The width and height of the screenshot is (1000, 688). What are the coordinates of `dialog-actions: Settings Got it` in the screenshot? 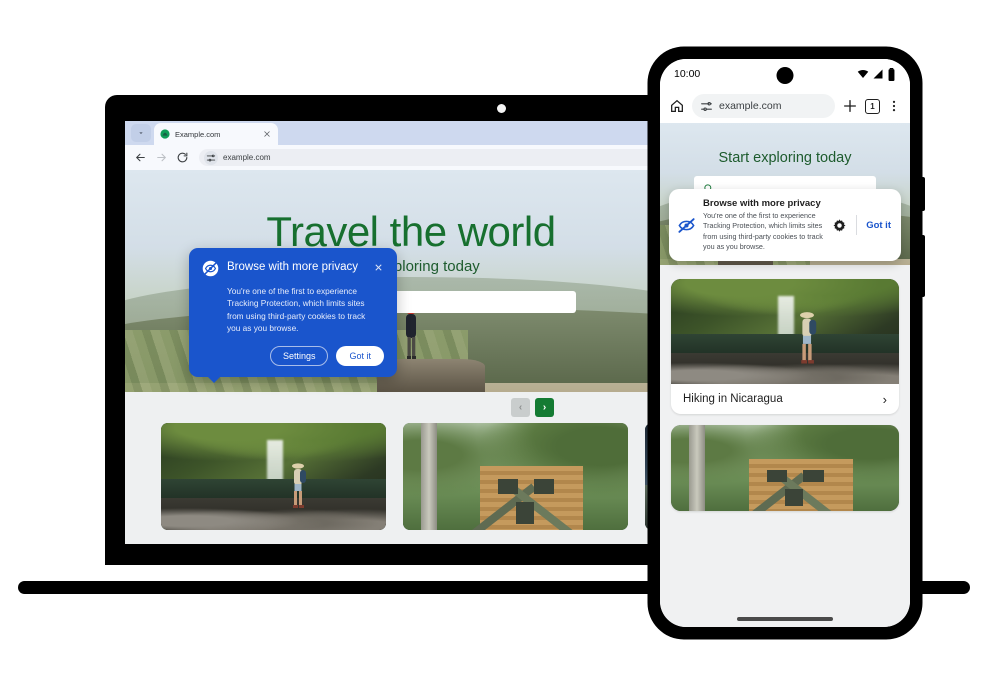 It's located at (293, 355).